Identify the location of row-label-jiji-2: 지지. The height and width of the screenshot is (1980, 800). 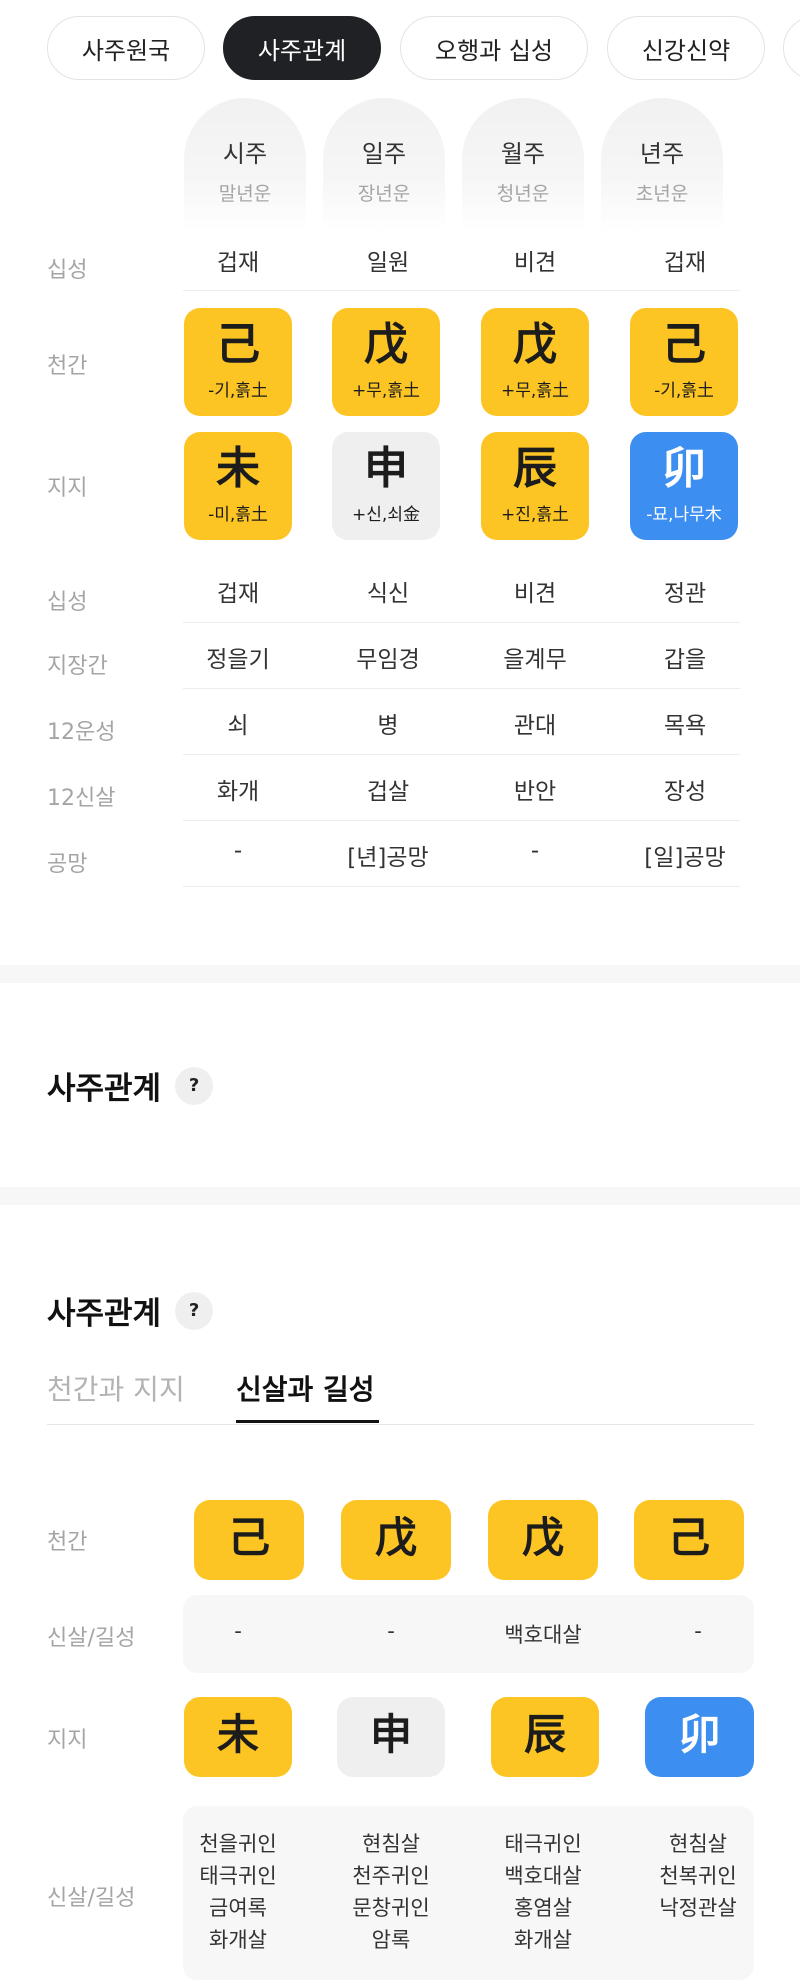
(67, 1740).